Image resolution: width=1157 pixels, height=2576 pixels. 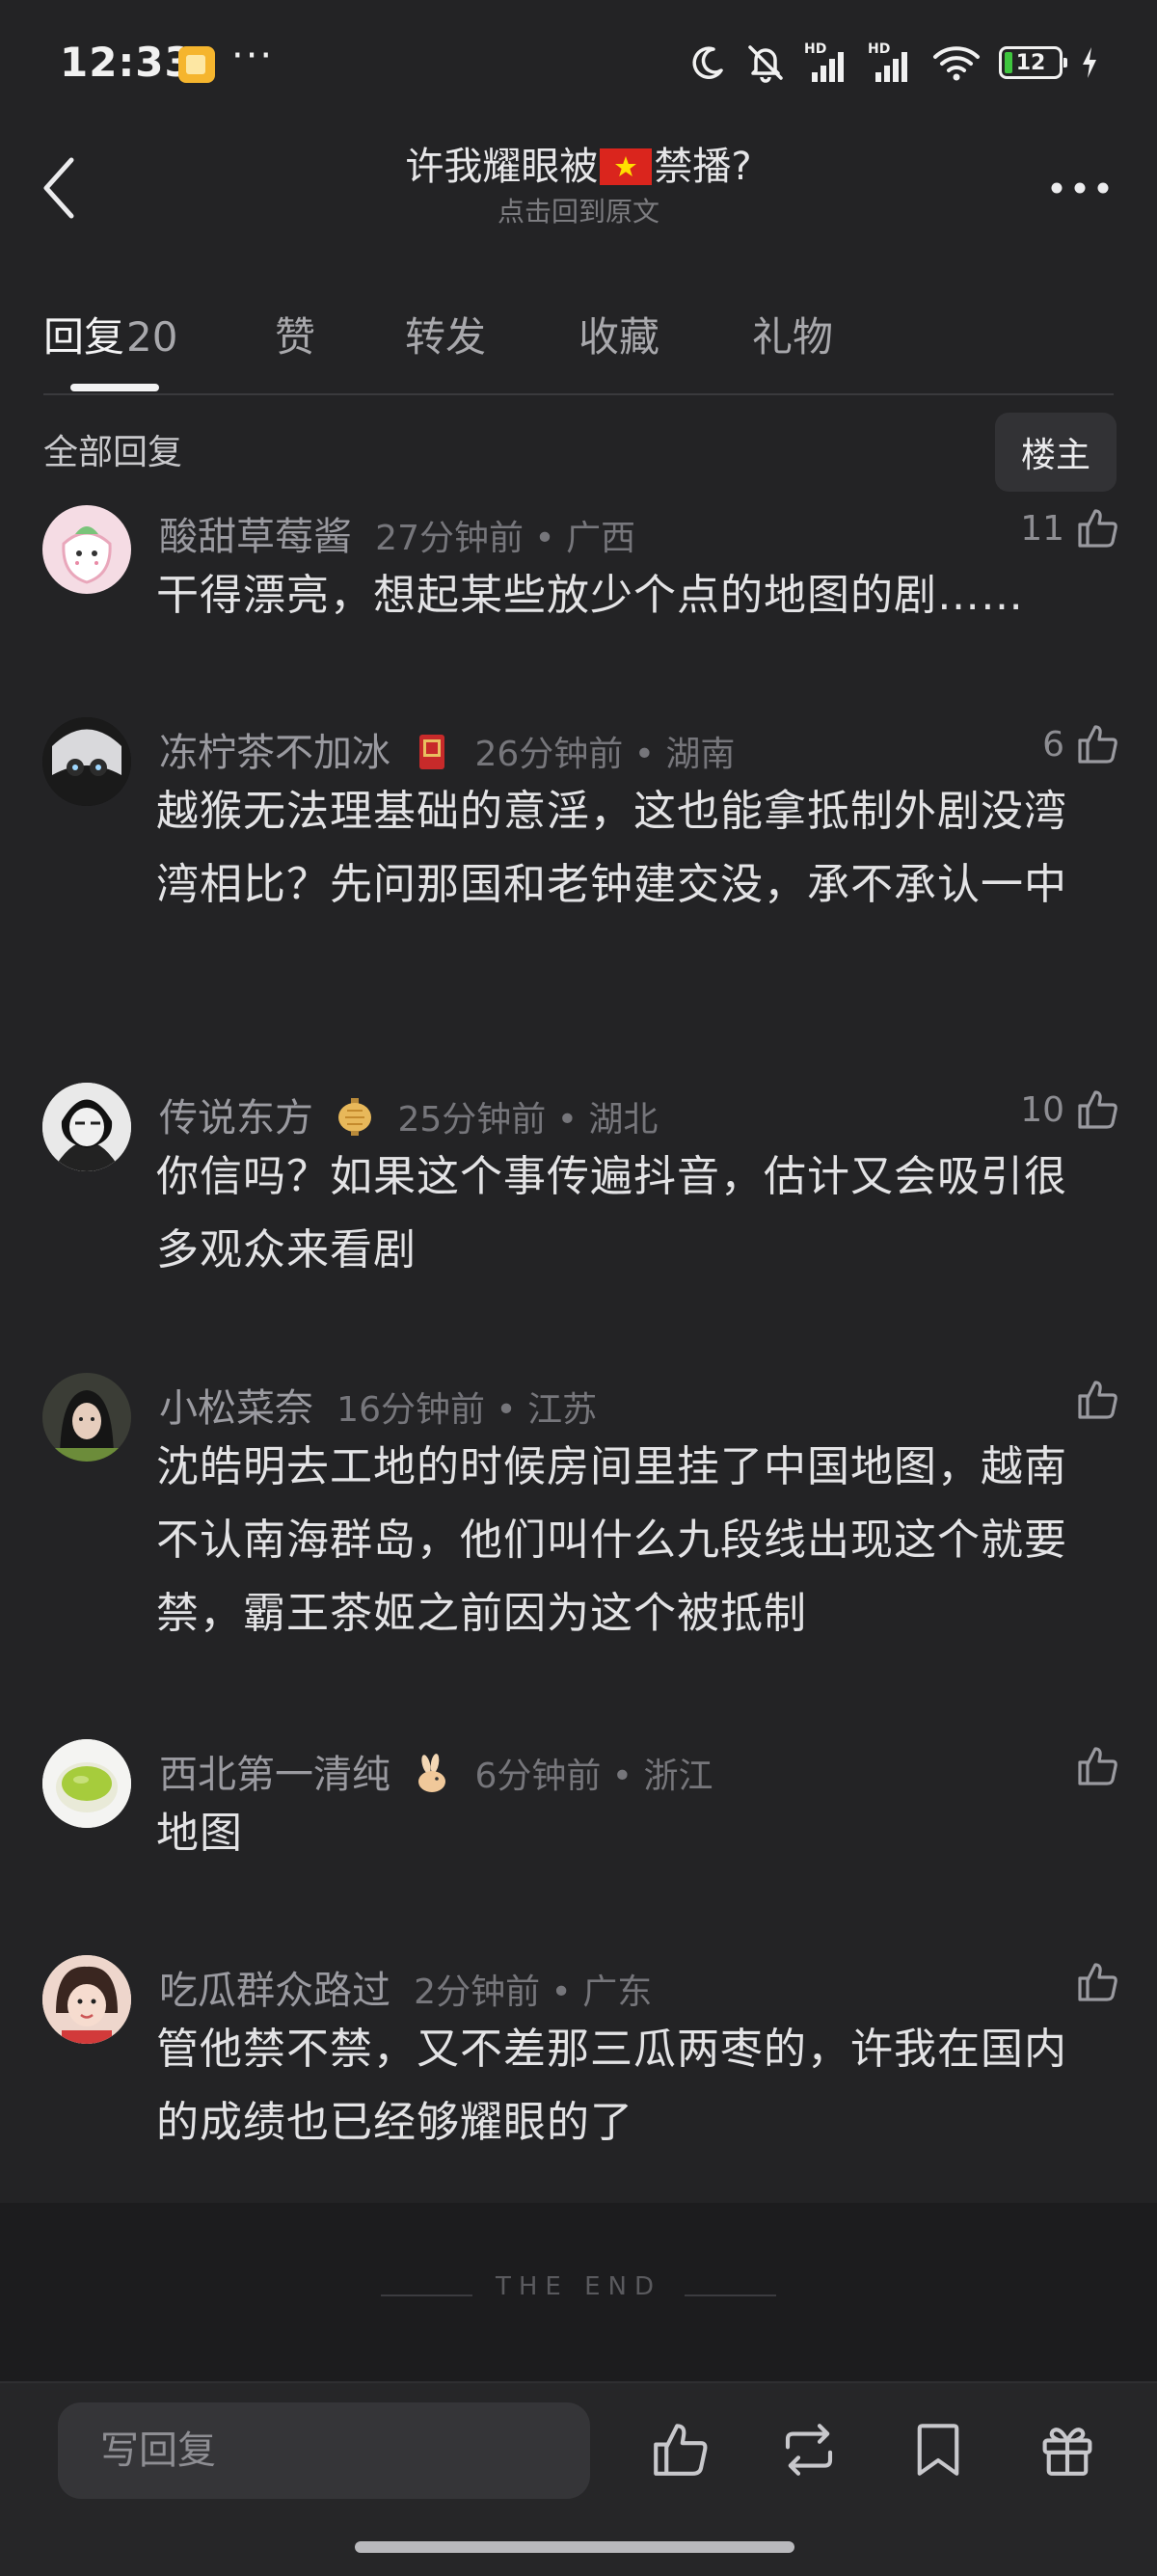 I want to click on comment-author: 小松菜奈 16分钟前 • 江苏, so click(x=378, y=1405).